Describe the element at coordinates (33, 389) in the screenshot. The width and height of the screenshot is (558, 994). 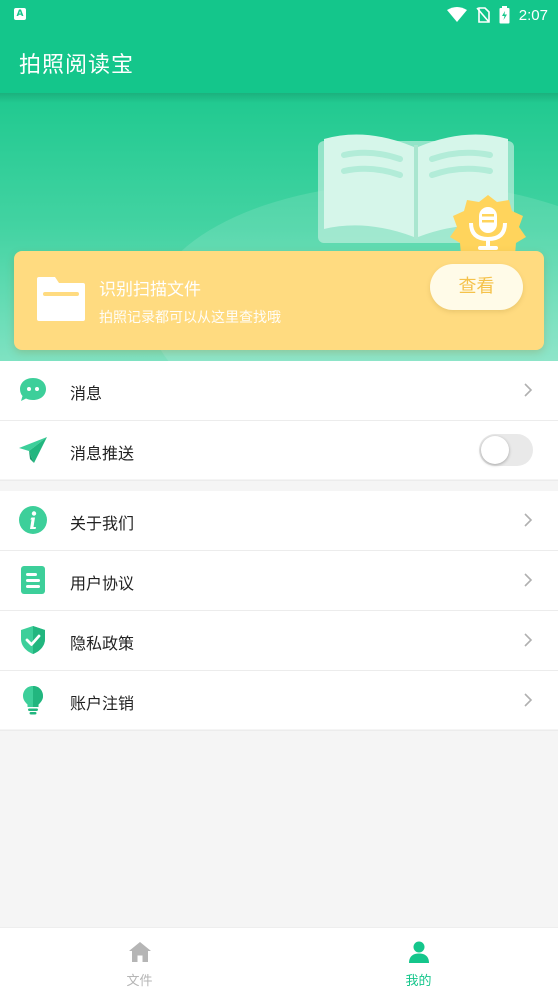
I see `chat-bubble-icon` at that location.